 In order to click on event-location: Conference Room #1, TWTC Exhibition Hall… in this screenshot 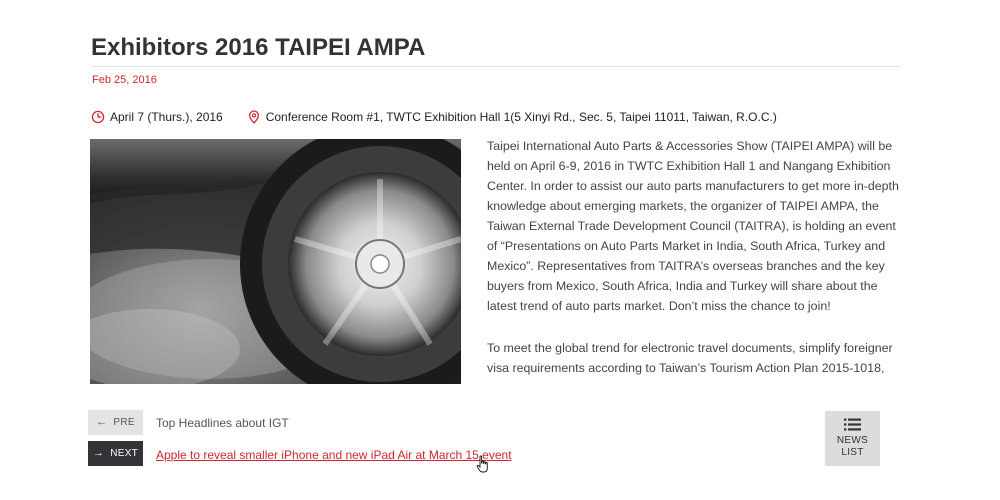, I will do `click(512, 117)`.